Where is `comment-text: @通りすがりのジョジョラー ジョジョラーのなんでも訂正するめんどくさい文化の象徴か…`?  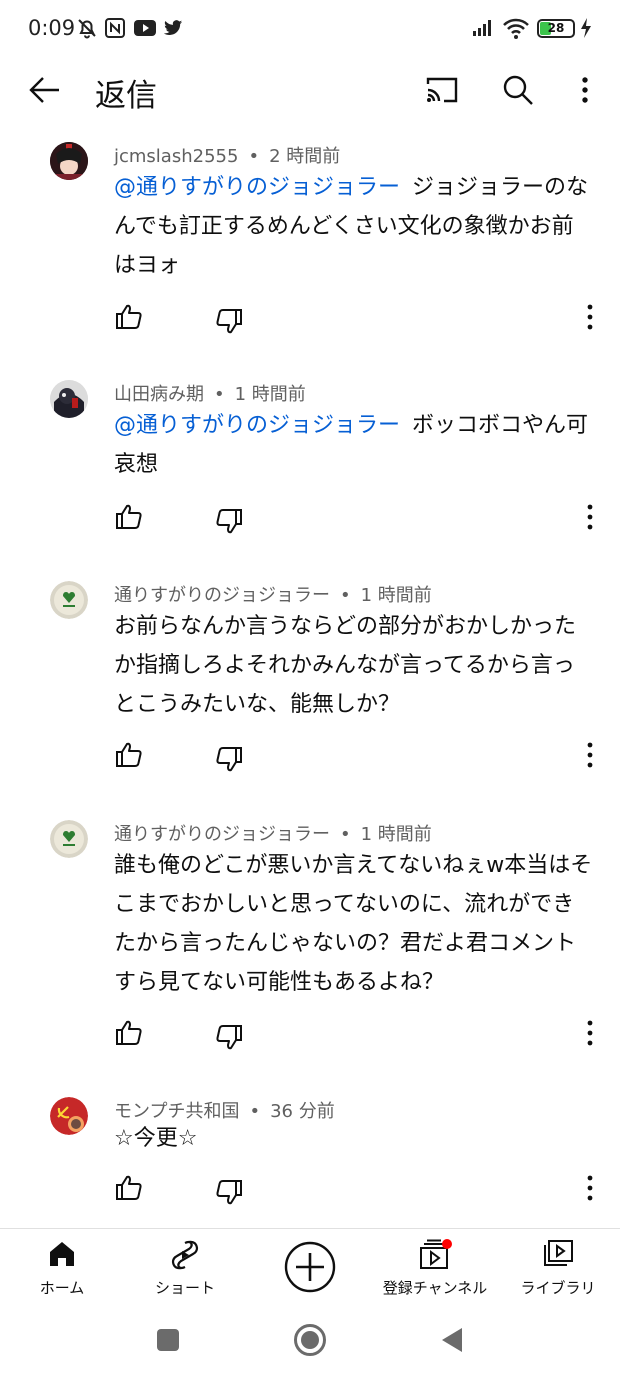 comment-text: @通りすがりのジョジョラー ジョジョラーのなんでも訂正するめんどくさい文化の象徴か… is located at coordinates (351, 226).